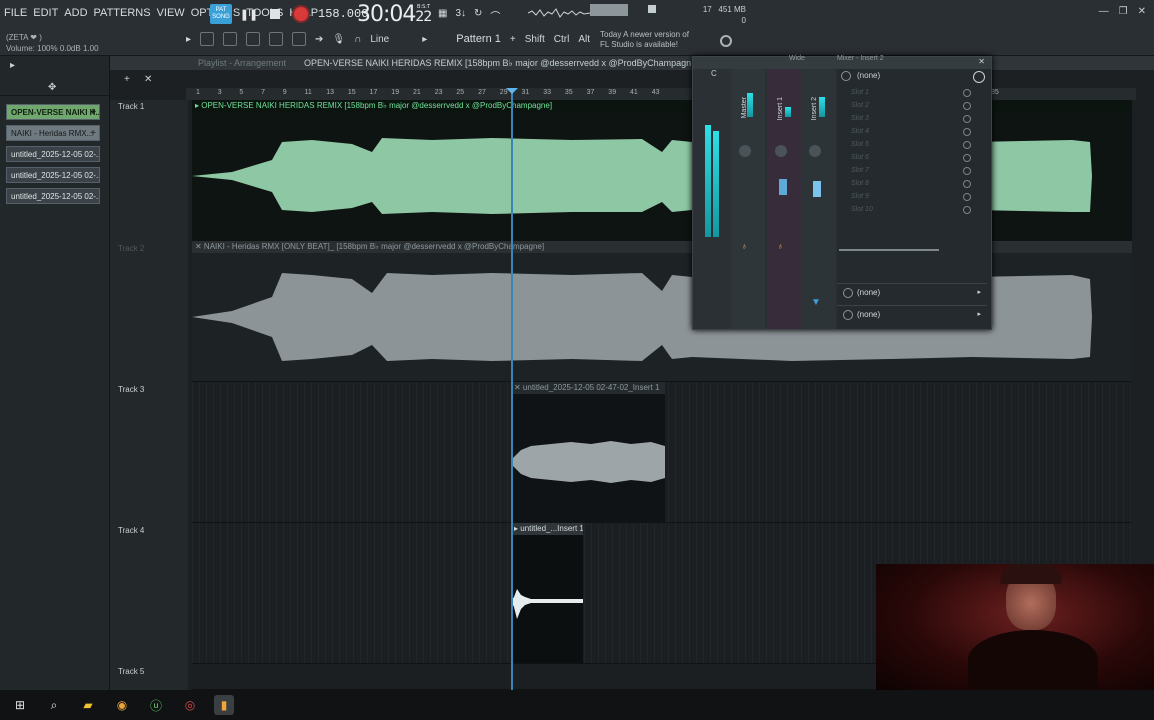  Describe the element at coordinates (860, 157) in the screenshot. I see `fx-slot: Slot 6` at that location.